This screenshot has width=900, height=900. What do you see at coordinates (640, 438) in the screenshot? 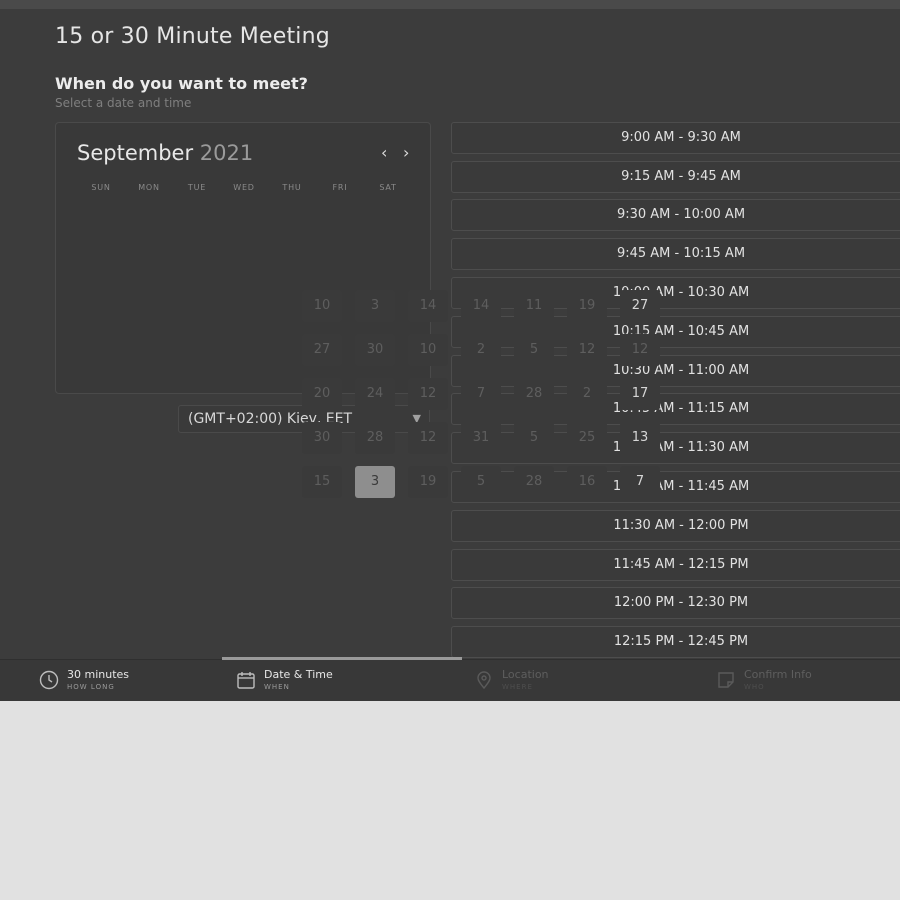
I see `calendar-day: 13` at bounding box center [640, 438].